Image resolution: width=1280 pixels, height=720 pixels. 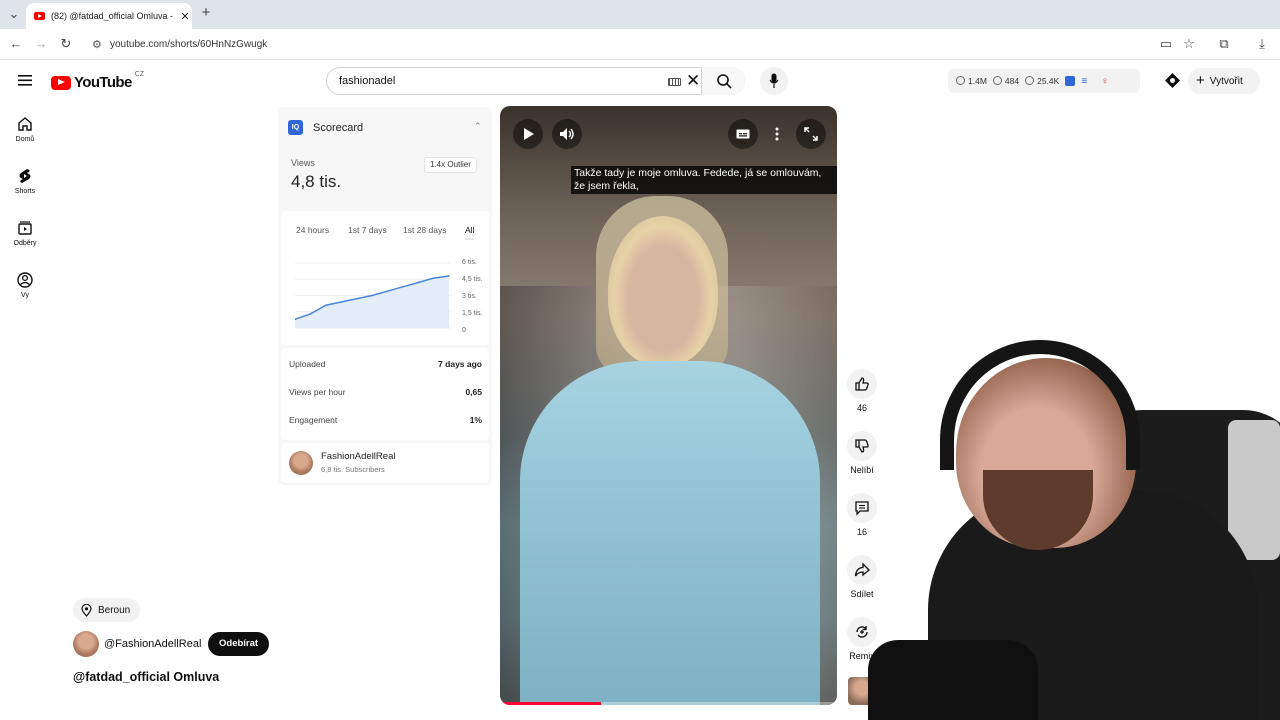 What do you see at coordinates (25, 176) in the screenshot?
I see `shorts-icon` at bounding box center [25, 176].